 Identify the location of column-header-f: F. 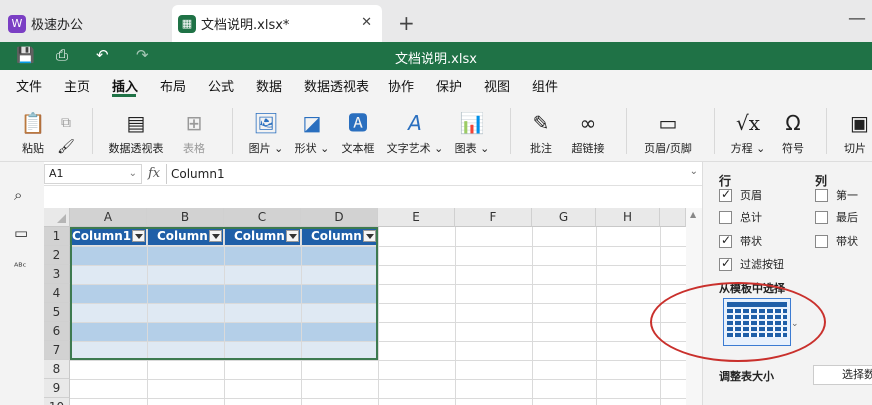
(493, 217).